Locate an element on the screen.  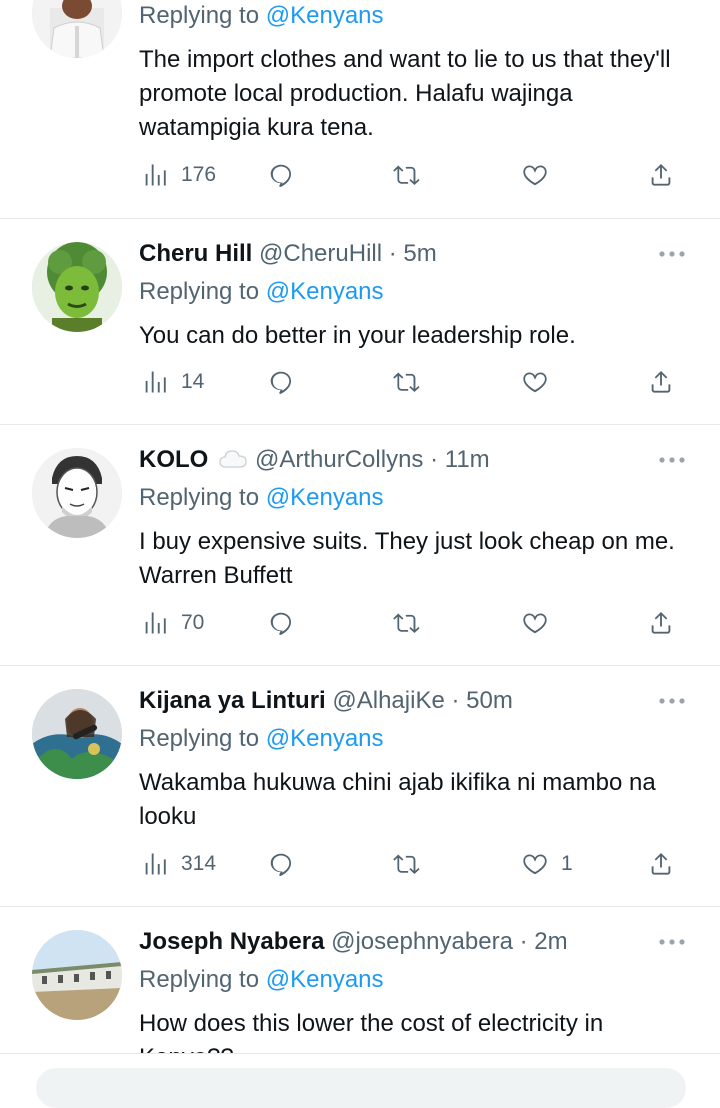
like-button: 1 is located at coordinates (547, 864).